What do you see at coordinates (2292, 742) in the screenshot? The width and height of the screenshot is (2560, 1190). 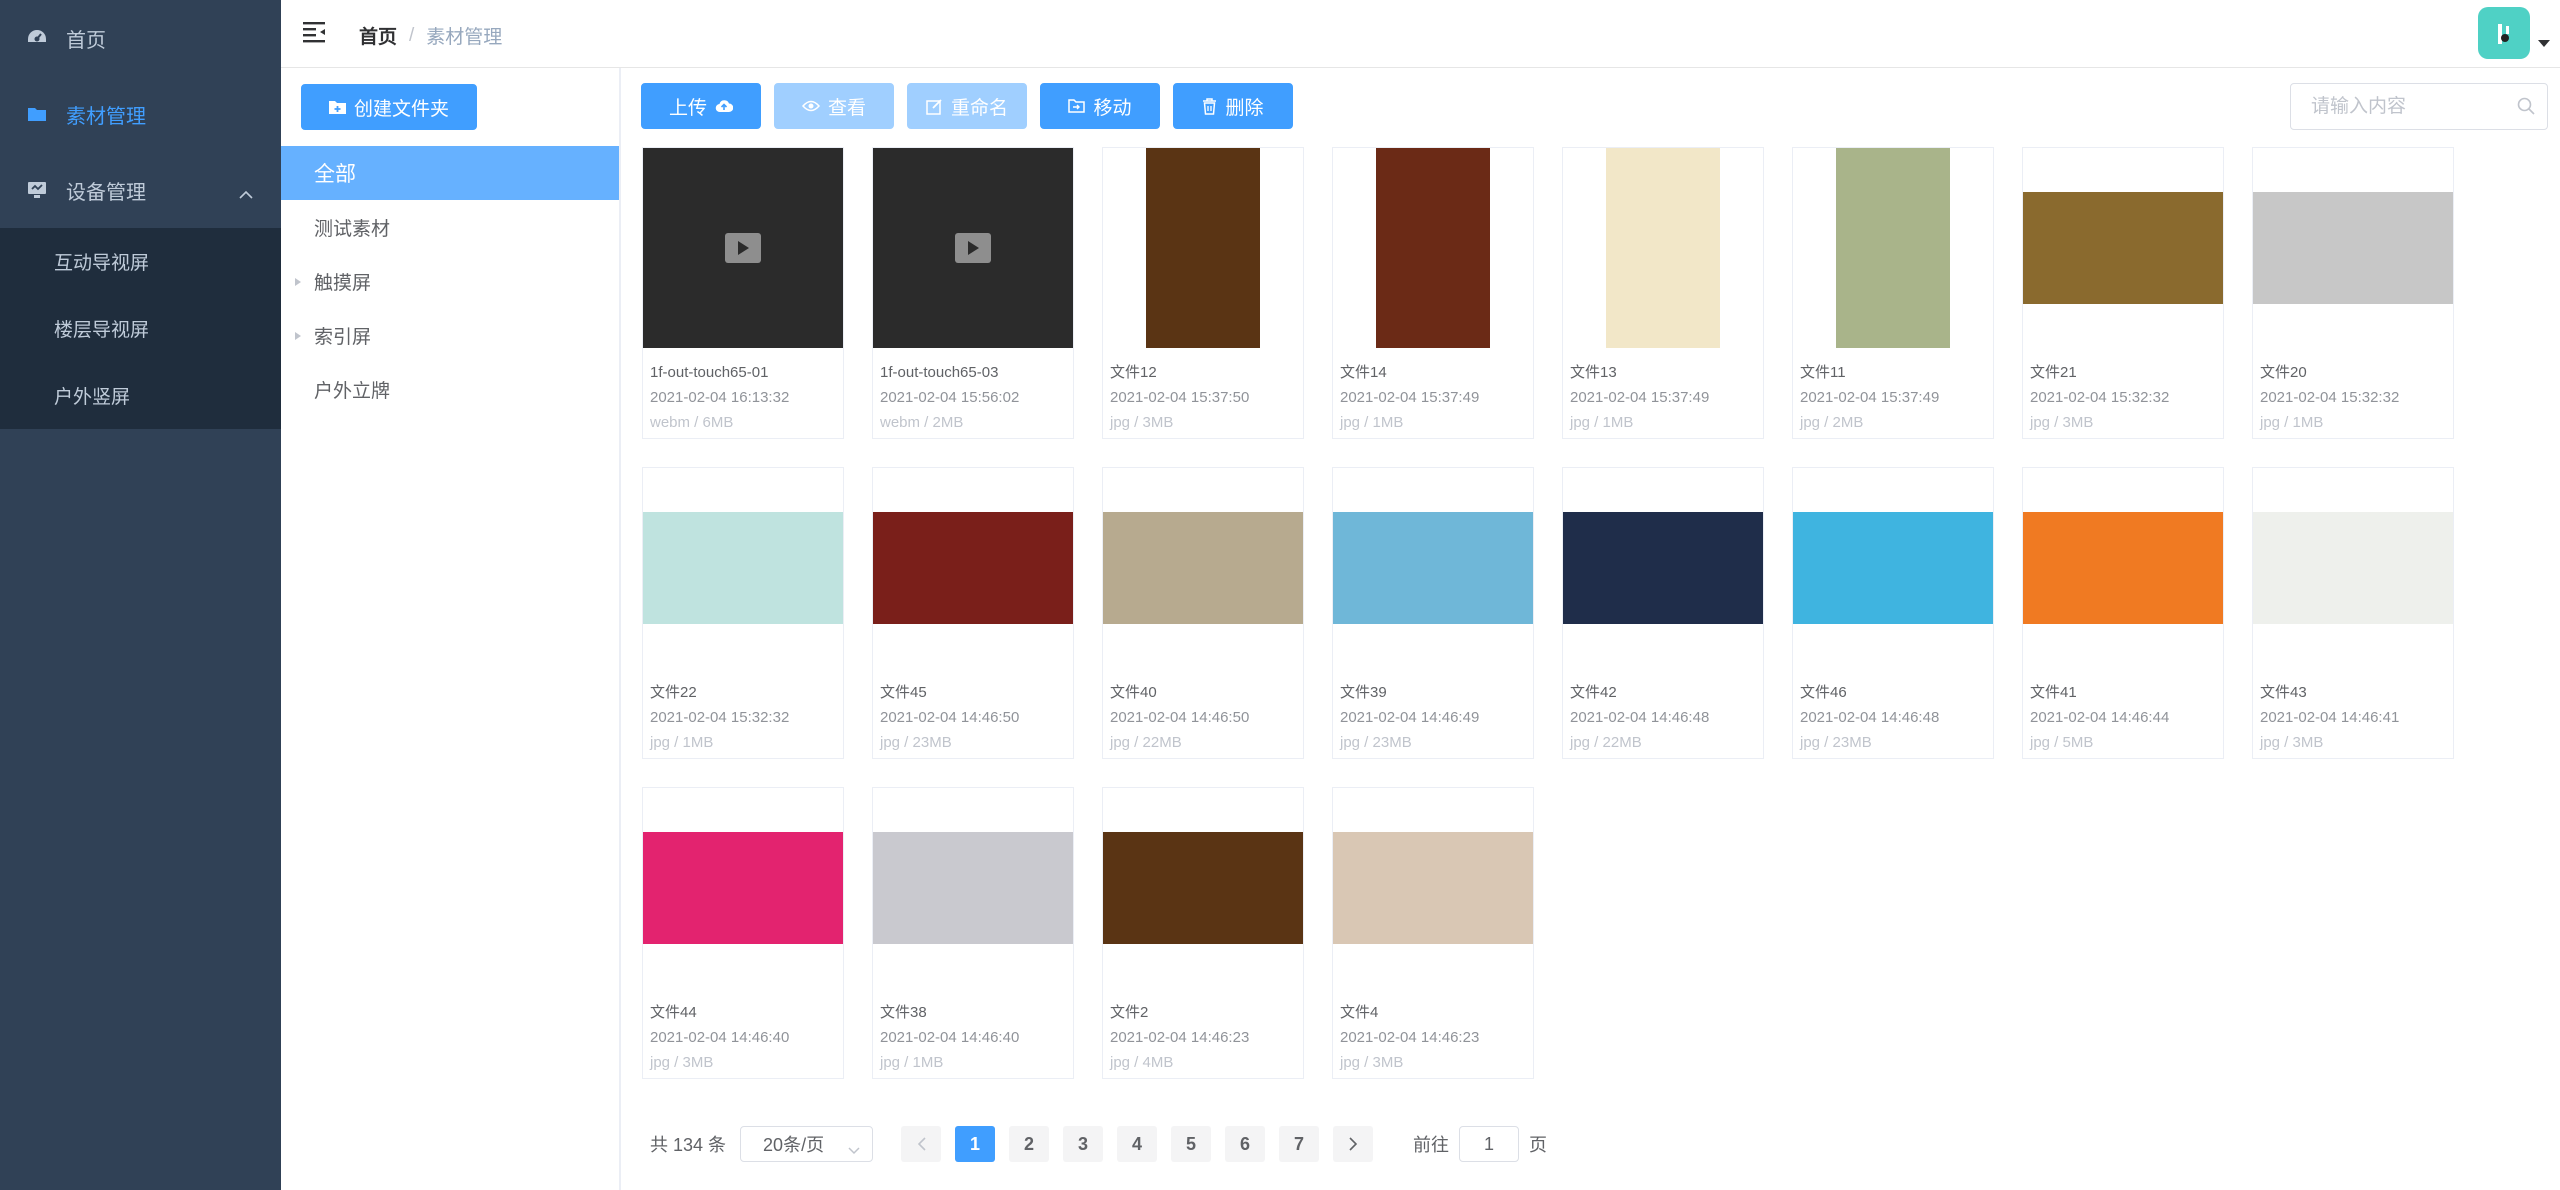 I see `file-size: jpg / 3MB` at bounding box center [2292, 742].